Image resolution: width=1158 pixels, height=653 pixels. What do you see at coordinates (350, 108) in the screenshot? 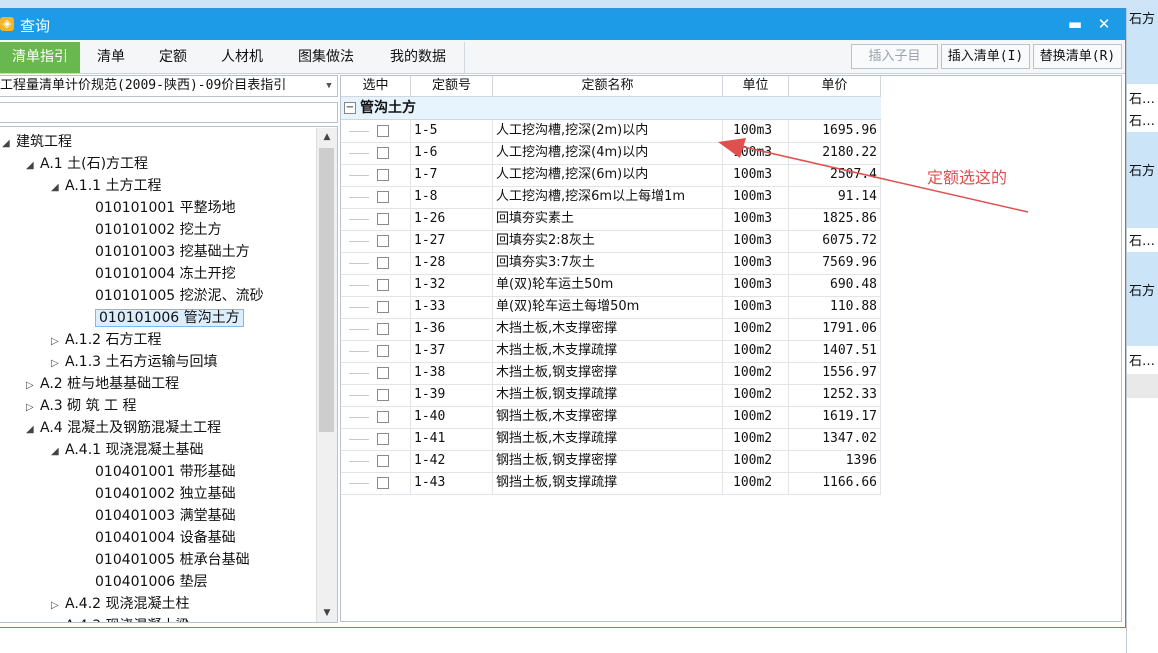
I see `collapse-icon: −` at bounding box center [350, 108].